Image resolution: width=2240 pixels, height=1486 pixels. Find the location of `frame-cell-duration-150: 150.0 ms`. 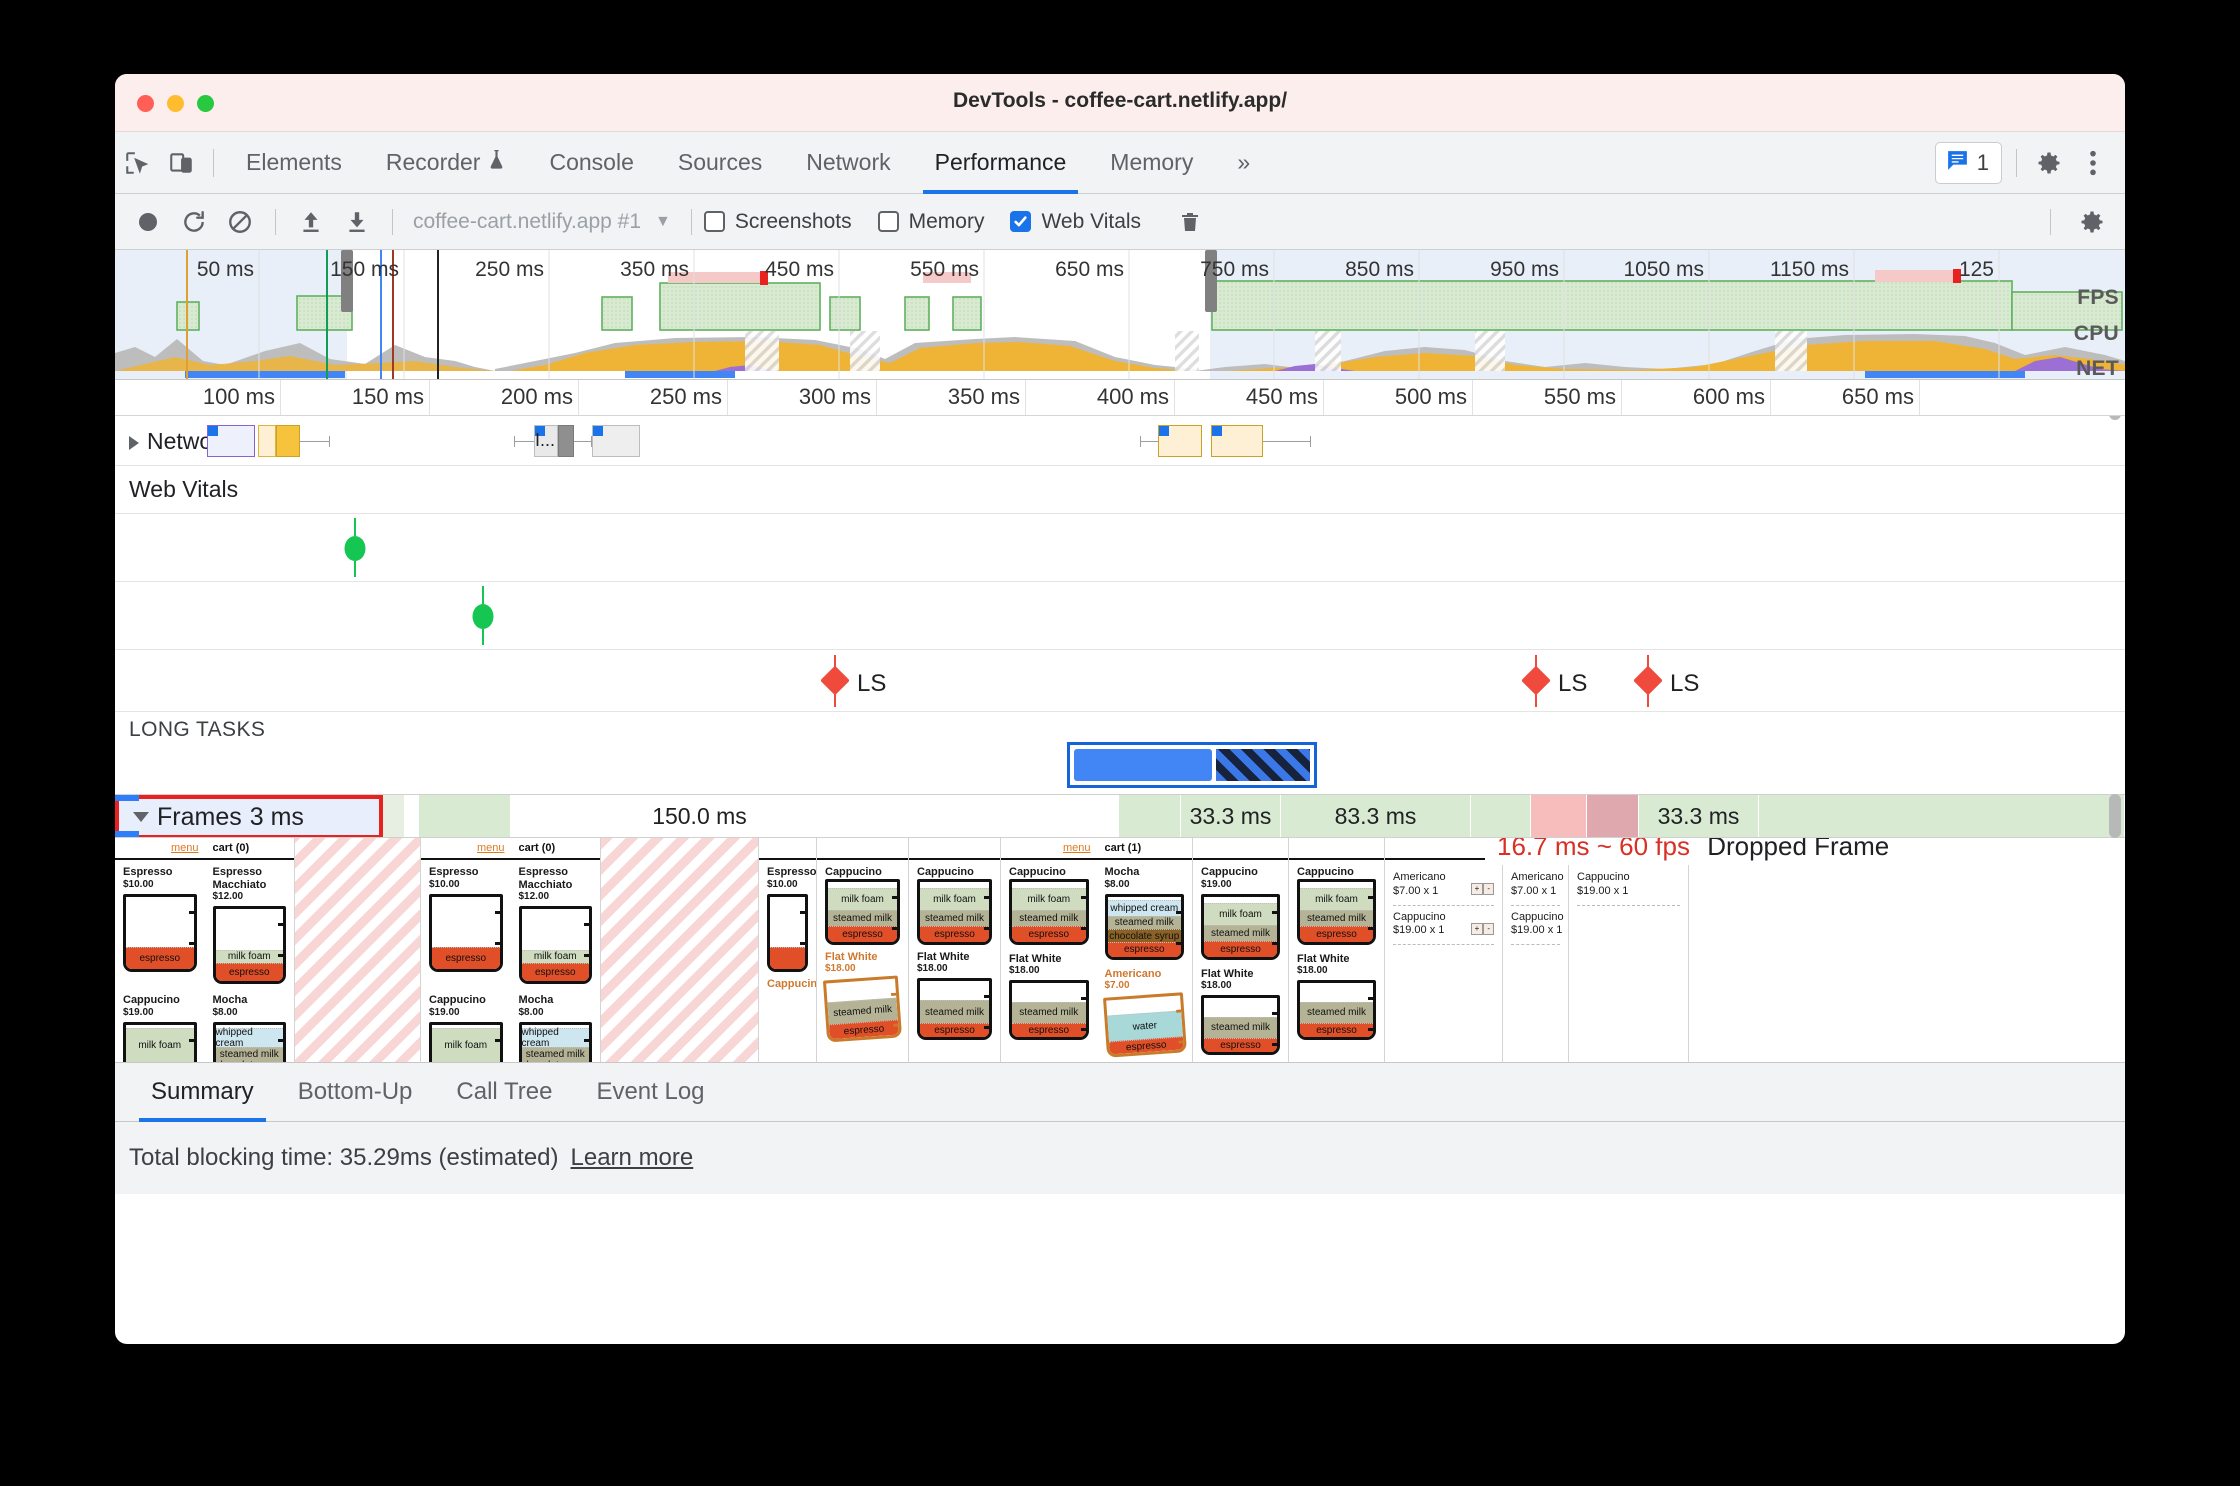

frame-cell-duration-150: 150.0 ms is located at coordinates (700, 816).